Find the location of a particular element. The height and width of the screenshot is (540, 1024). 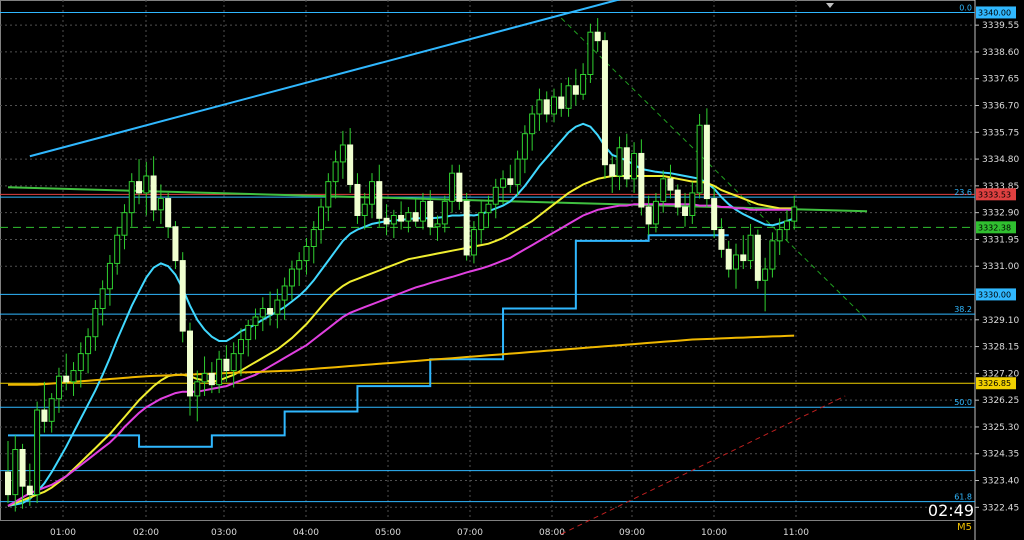

y-tick-label: 3331.95 is located at coordinates (1000, 240).